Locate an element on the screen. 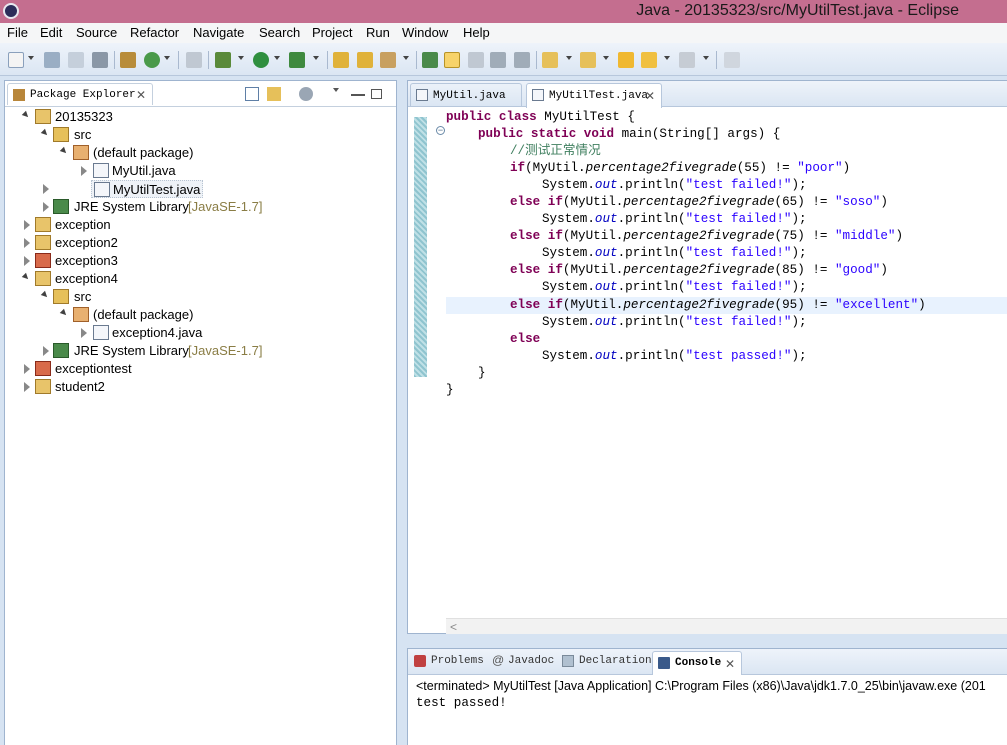 This screenshot has width=1007, height=745. tree-item-exception4-java: exception4.java is located at coordinates (200, 333).